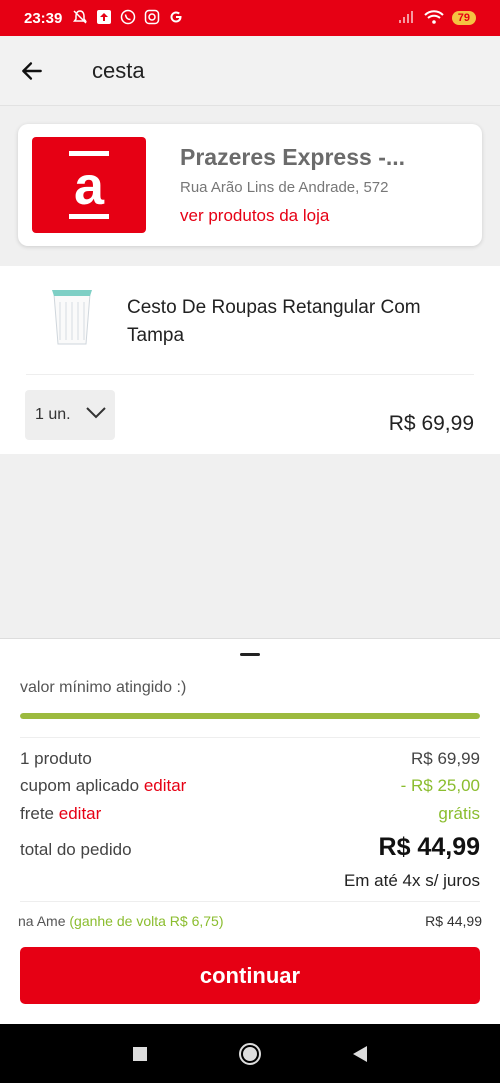 Image resolution: width=500 pixels, height=1083 pixels. Describe the element at coordinates (80, 813) in the screenshot. I see `edit-shipping-link: editar` at that location.